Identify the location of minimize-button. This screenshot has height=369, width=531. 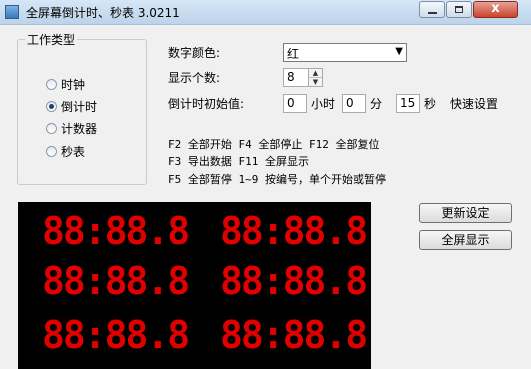
(432, 9).